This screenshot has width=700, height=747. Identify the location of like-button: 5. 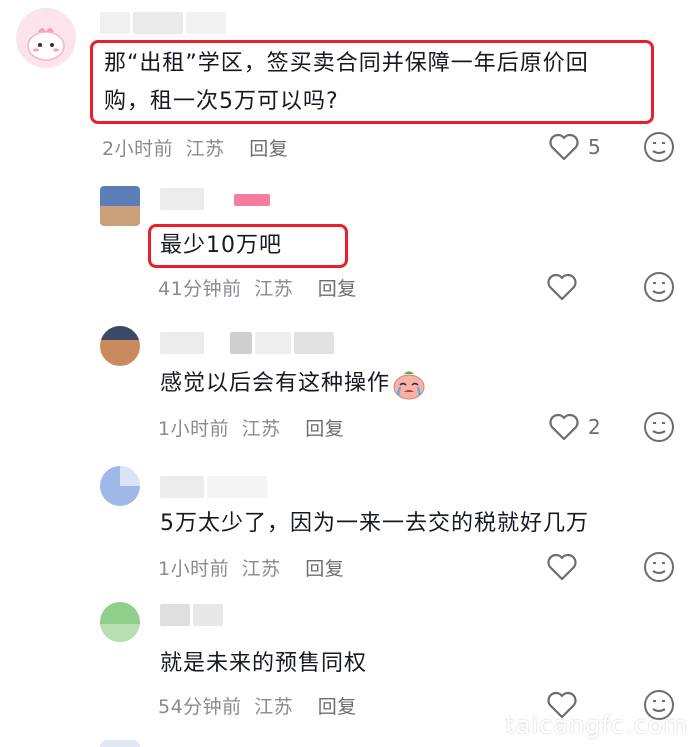
(574, 147).